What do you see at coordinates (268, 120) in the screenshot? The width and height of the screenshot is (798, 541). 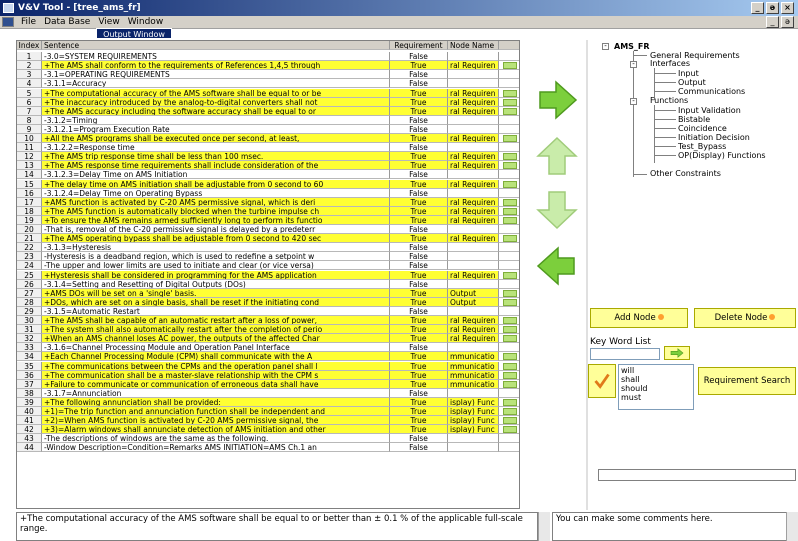 I see `table-row: 8 -3.1.2=Timing False` at bounding box center [268, 120].